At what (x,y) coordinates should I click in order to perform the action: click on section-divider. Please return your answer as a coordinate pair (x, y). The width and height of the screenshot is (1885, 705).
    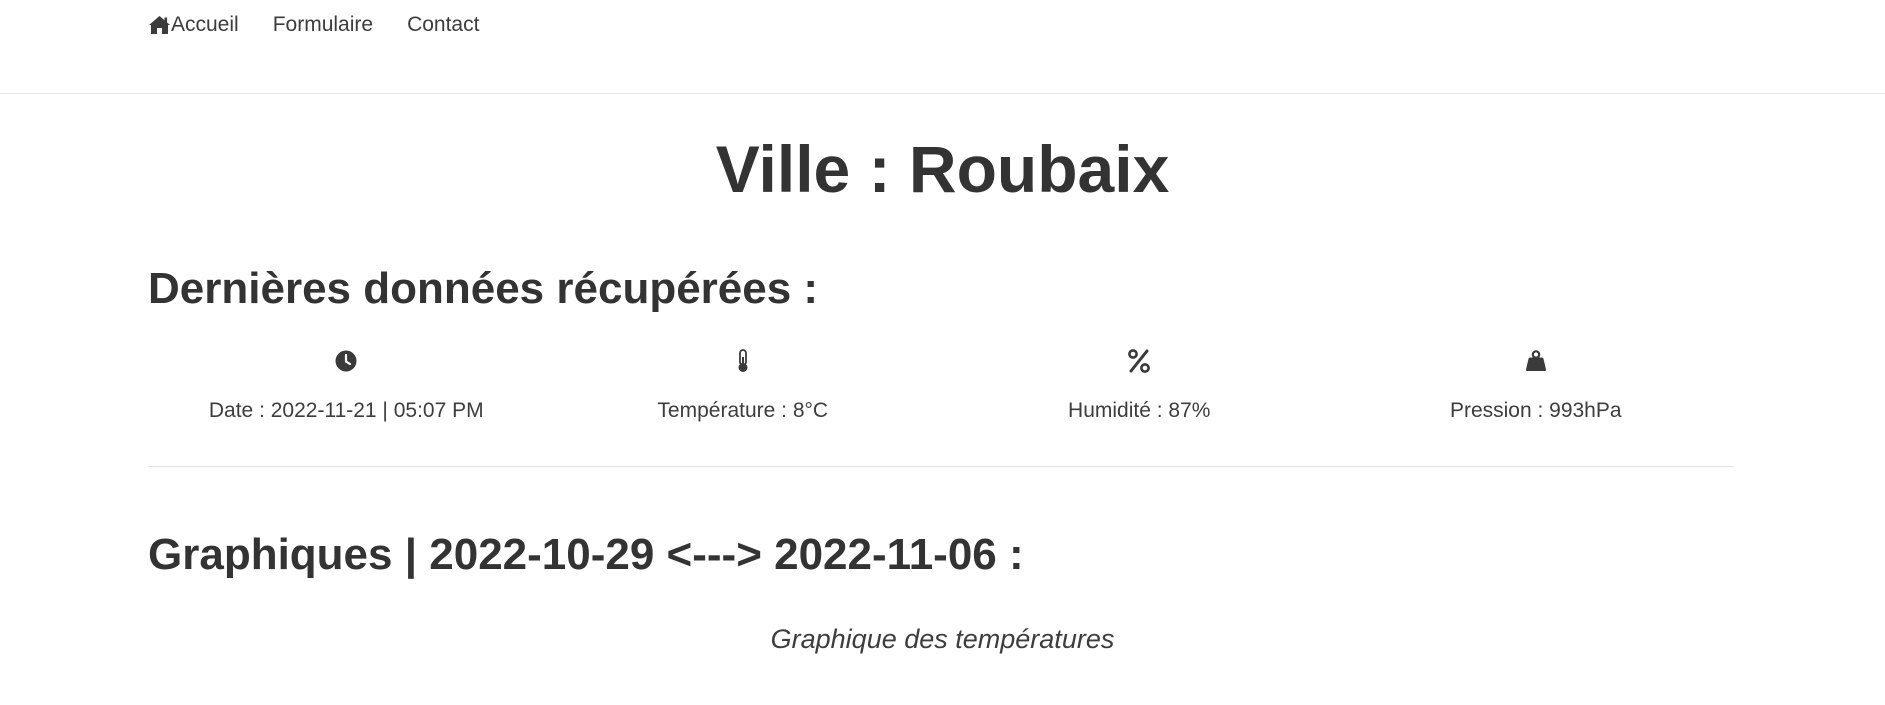
    Looking at the image, I should click on (941, 466).